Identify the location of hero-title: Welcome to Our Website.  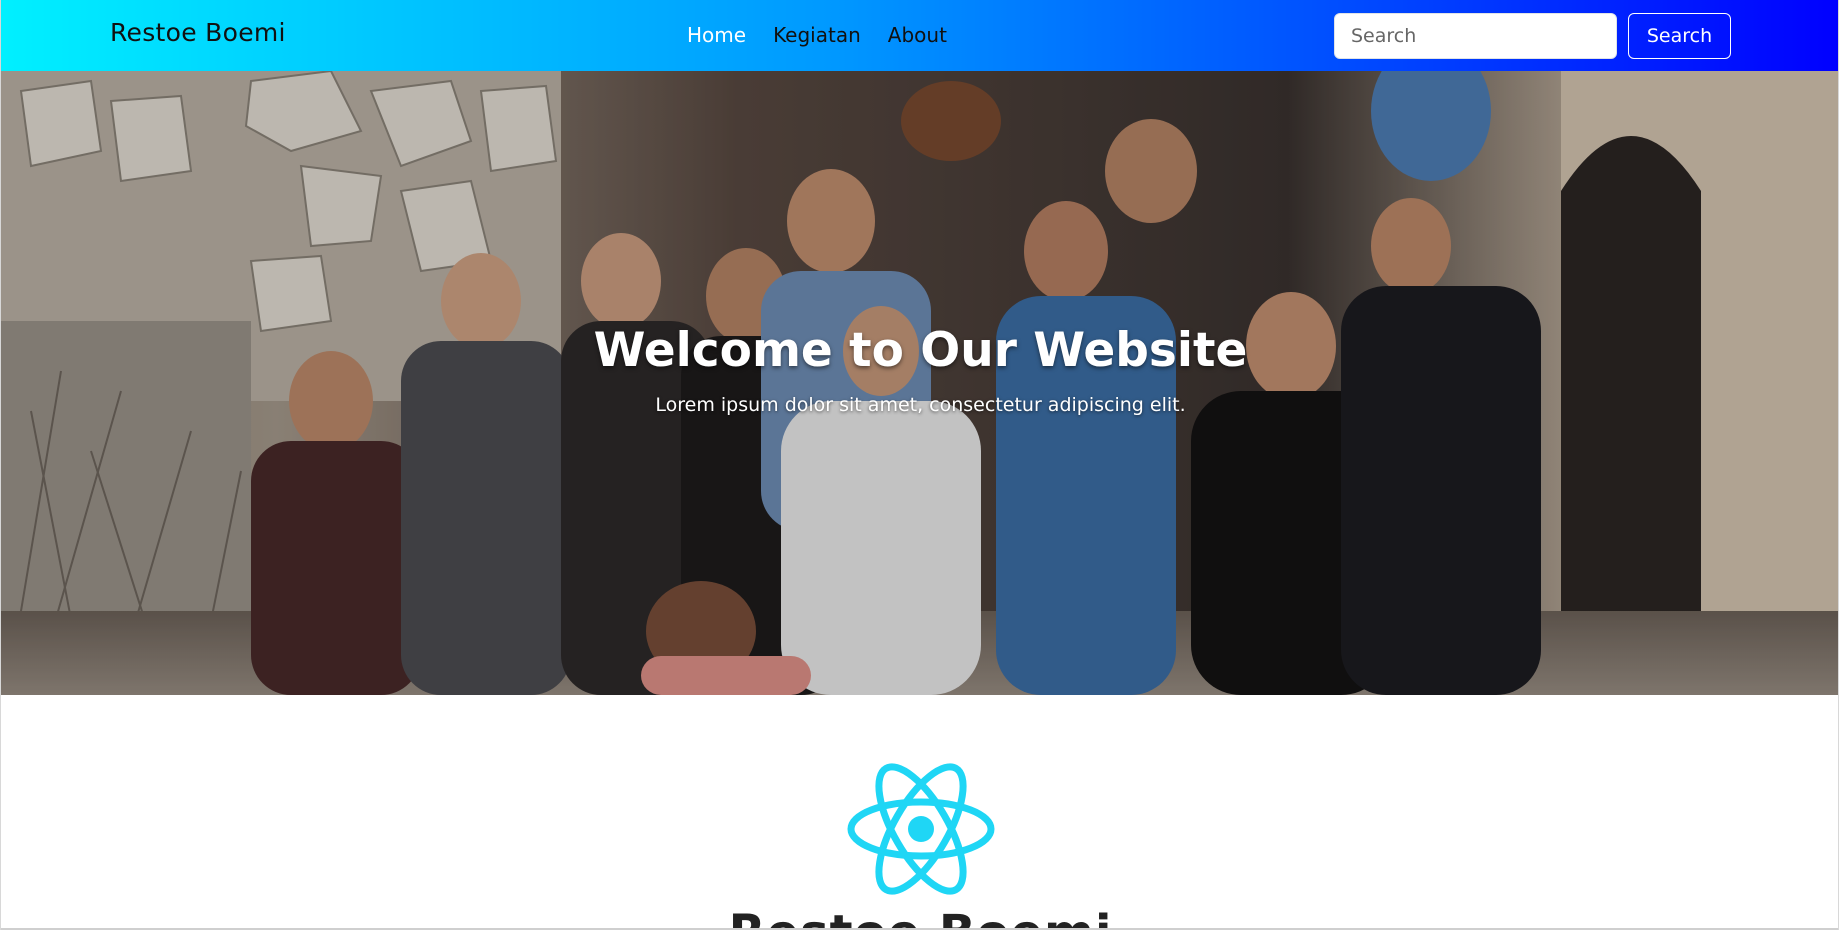
(920, 350).